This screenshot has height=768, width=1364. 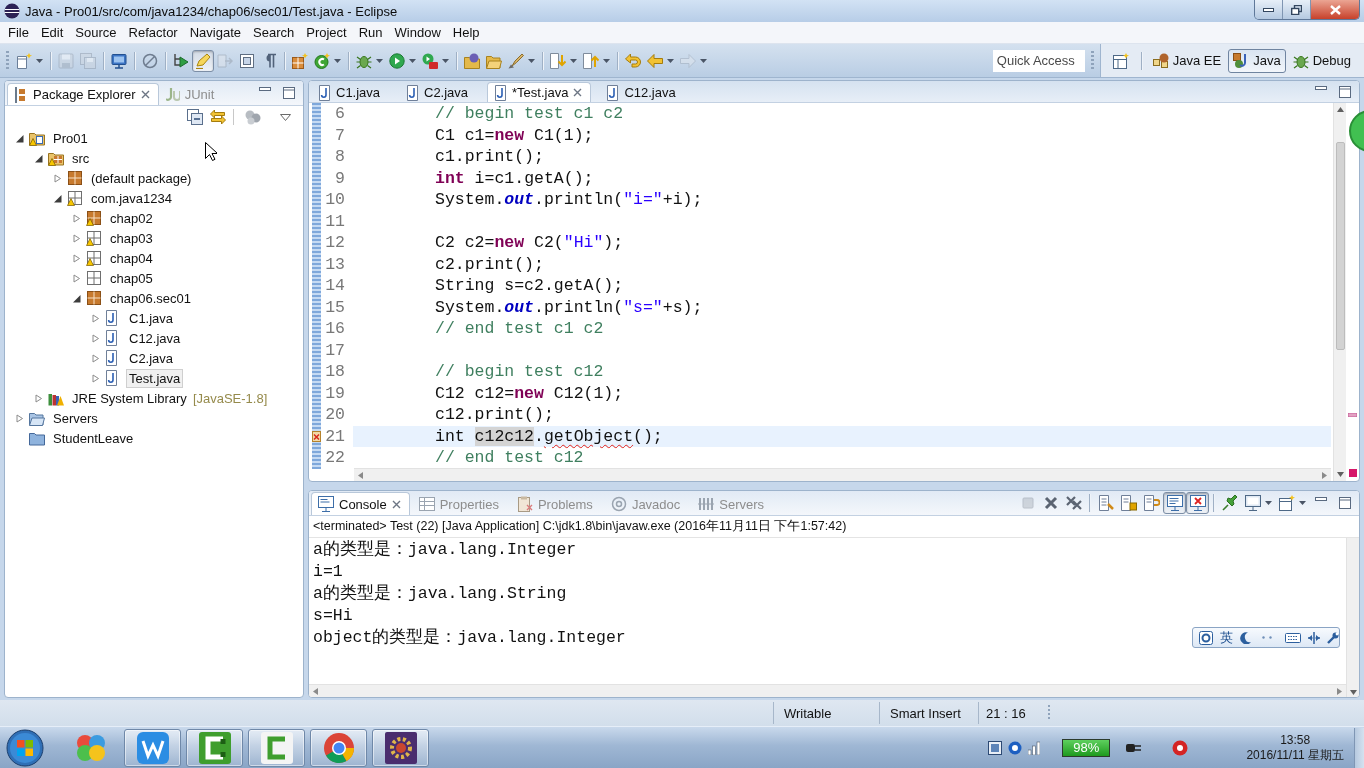 What do you see at coordinates (439, 92) in the screenshot?
I see `editor-tab: C2.java` at bounding box center [439, 92].